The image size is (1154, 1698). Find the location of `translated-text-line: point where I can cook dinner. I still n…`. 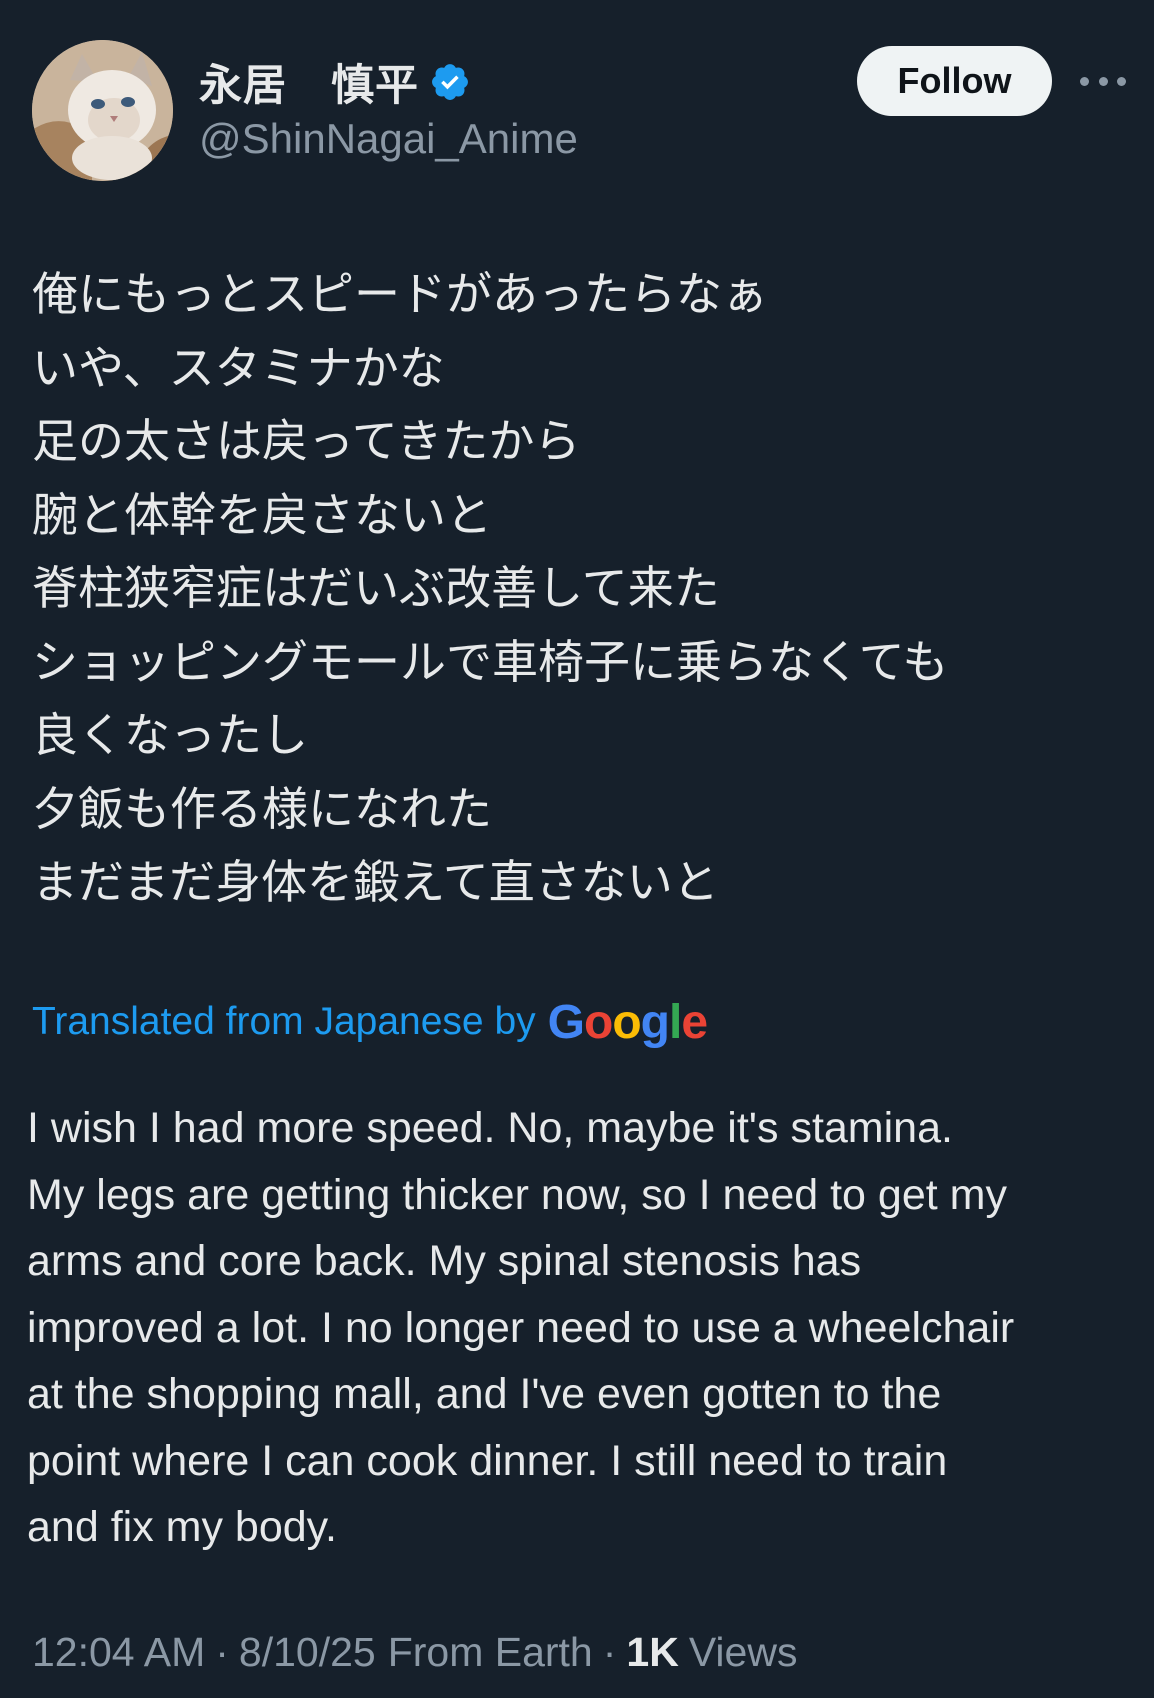

translated-text-line: point where I can cook dinner. I still n… is located at coordinates (487, 1460).